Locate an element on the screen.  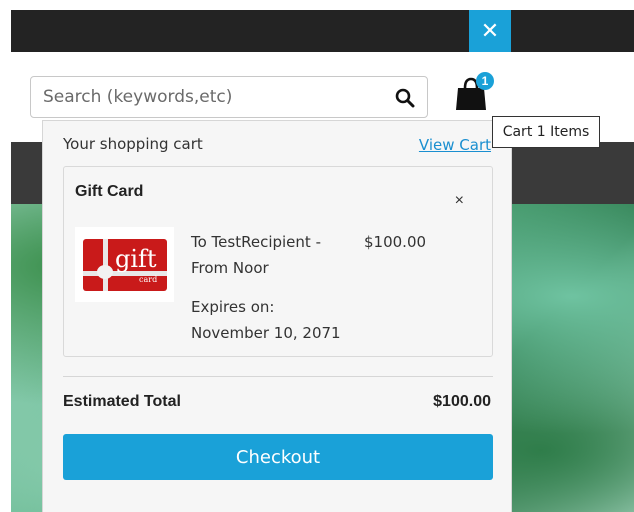
cart-item-expiry-date: November 10, 2071 is located at coordinates (266, 333).